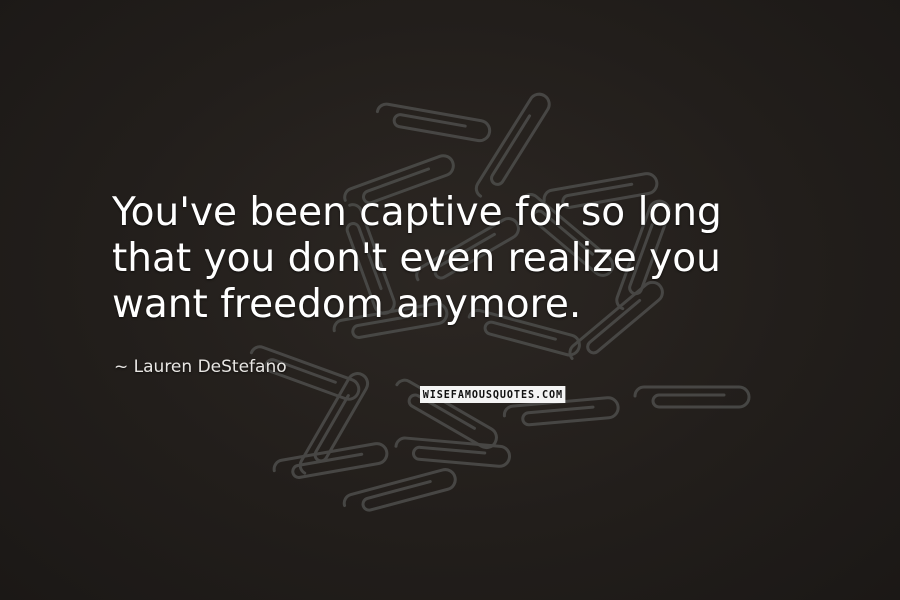 This screenshot has height=600, width=900. Describe the element at coordinates (210, 367) in the screenshot. I see `author-name: Lauren DeStefano` at that location.